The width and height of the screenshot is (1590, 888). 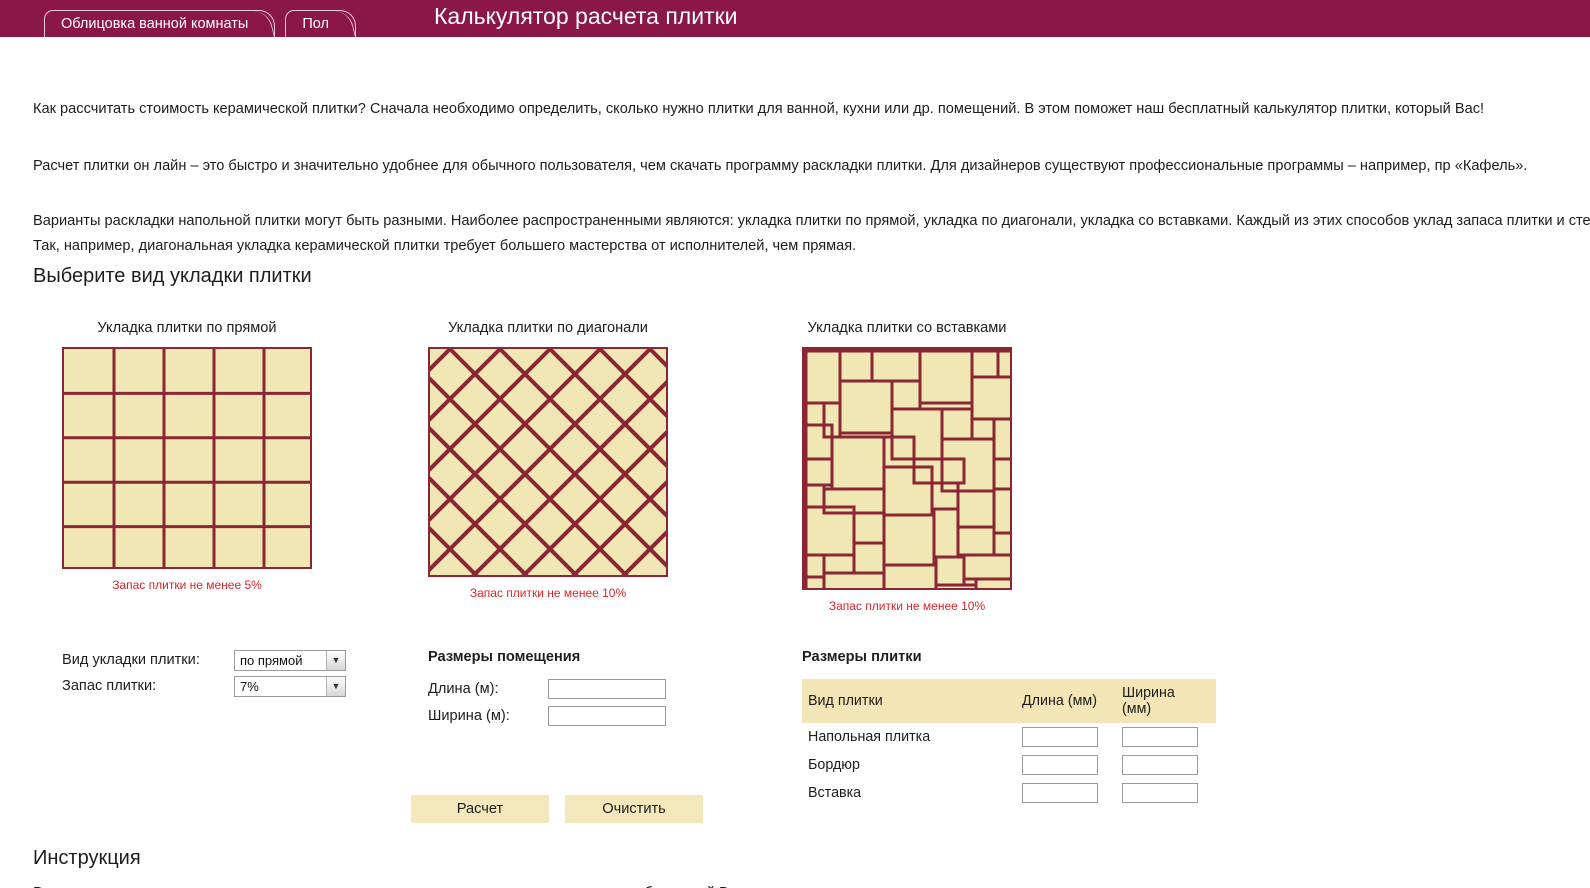 What do you see at coordinates (131, 660) in the screenshot?
I see `layout-type-label: Вид укладки плитки:` at bounding box center [131, 660].